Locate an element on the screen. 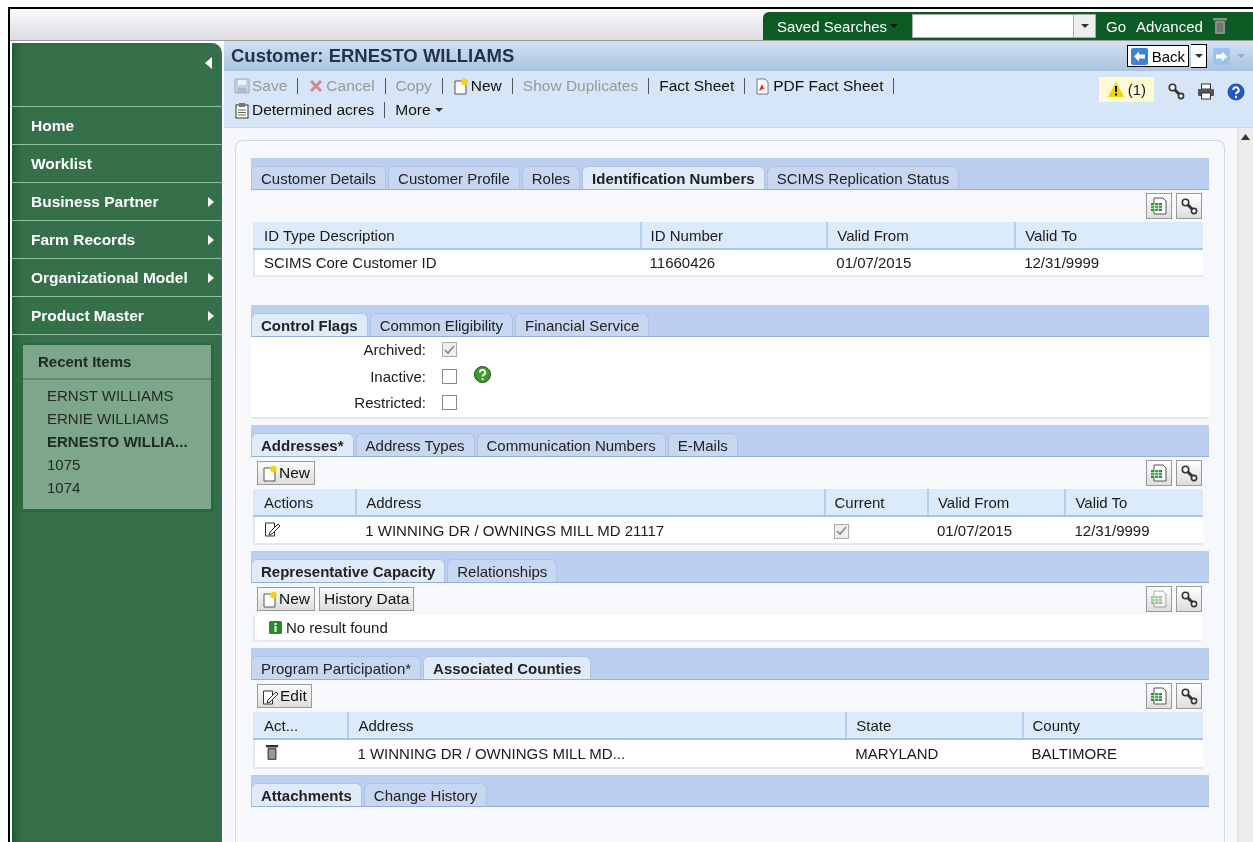 The height and width of the screenshot is (842, 1253). print-icon is located at coordinates (1206, 91).